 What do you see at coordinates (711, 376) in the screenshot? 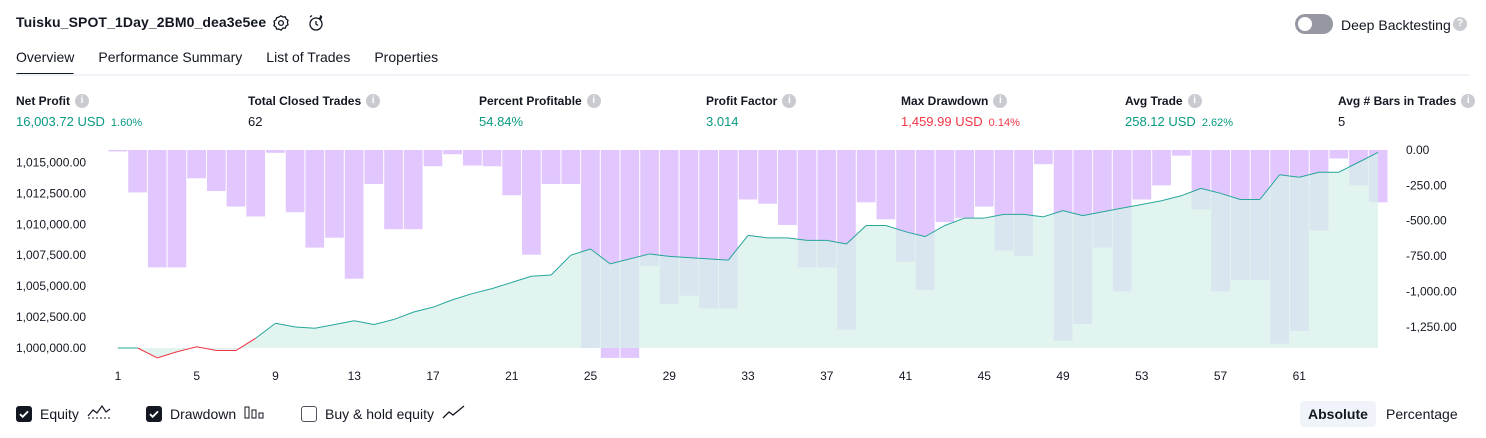
I see `x-axis: 1 5 9 13 17 21 25 29 33 37 41 45 49 53 57 61` at bounding box center [711, 376].